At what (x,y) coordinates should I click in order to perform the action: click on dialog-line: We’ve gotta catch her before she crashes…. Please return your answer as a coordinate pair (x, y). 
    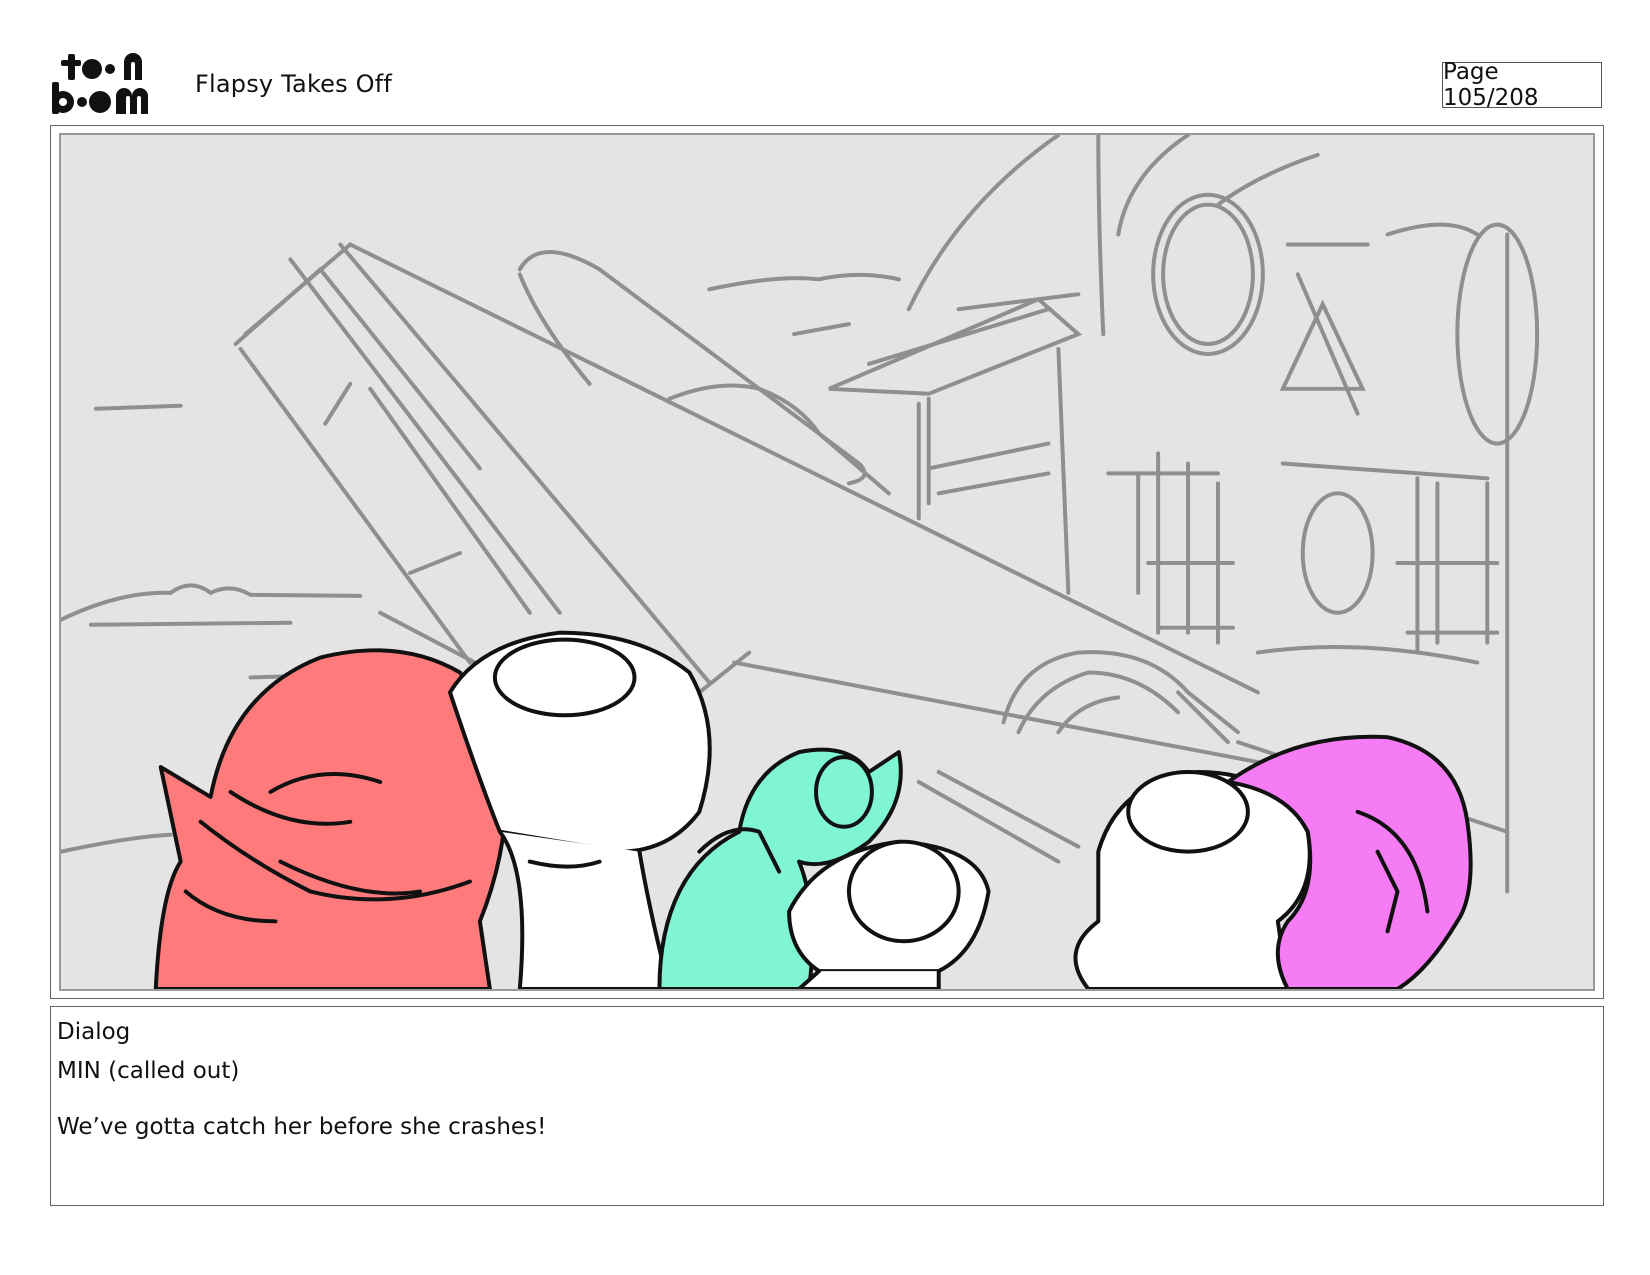
    Looking at the image, I should click on (302, 1127).